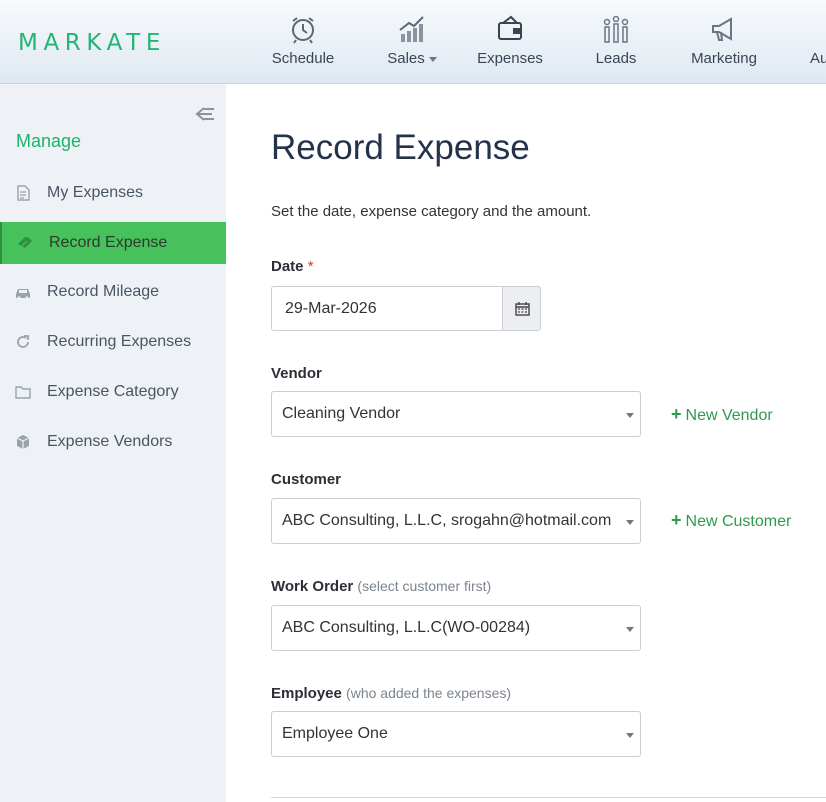  What do you see at coordinates (23, 341) in the screenshot?
I see `refresh-icon` at bounding box center [23, 341].